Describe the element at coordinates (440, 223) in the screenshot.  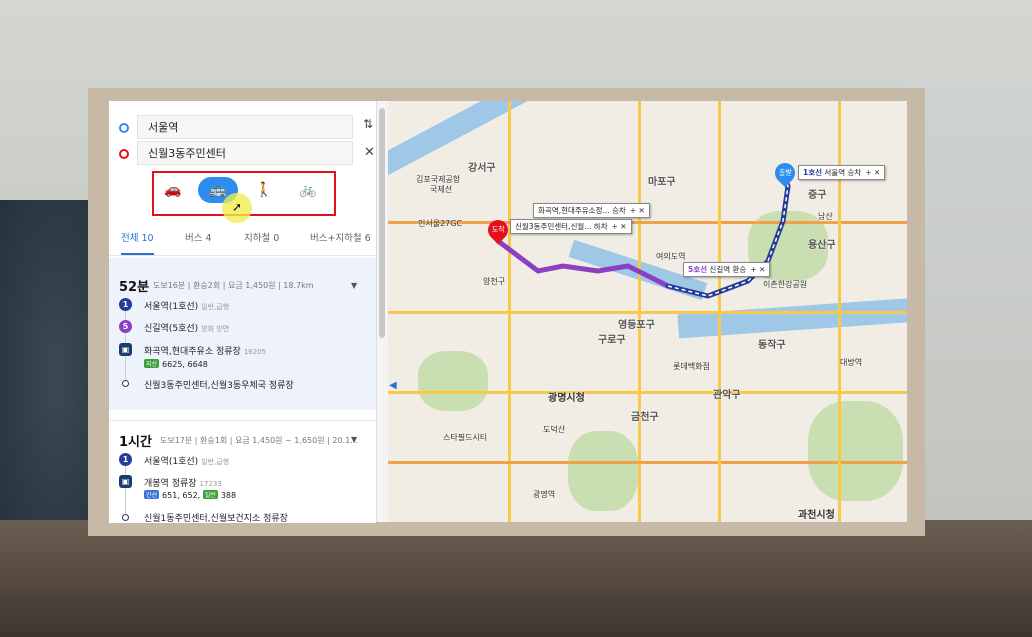
I see `map-label: 인서울27GC` at that location.